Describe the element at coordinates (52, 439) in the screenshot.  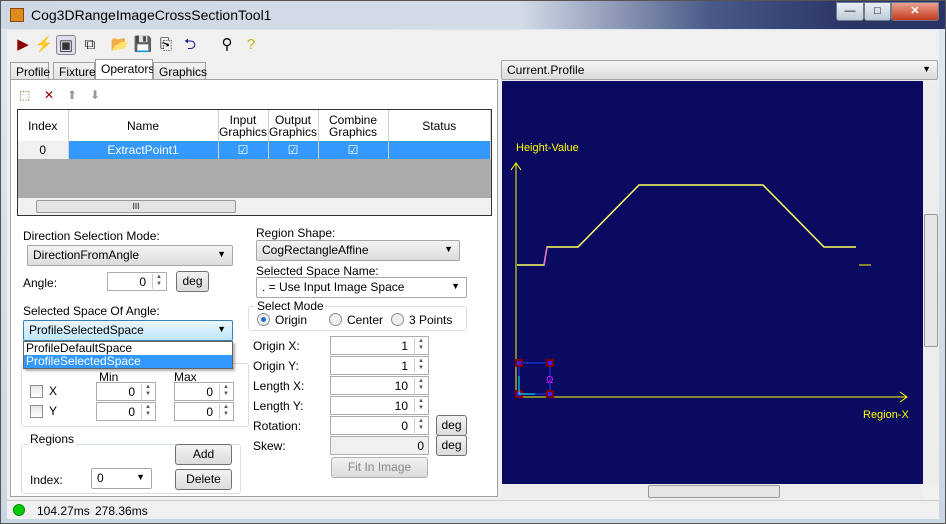
I see `regions-title: Regions` at that location.